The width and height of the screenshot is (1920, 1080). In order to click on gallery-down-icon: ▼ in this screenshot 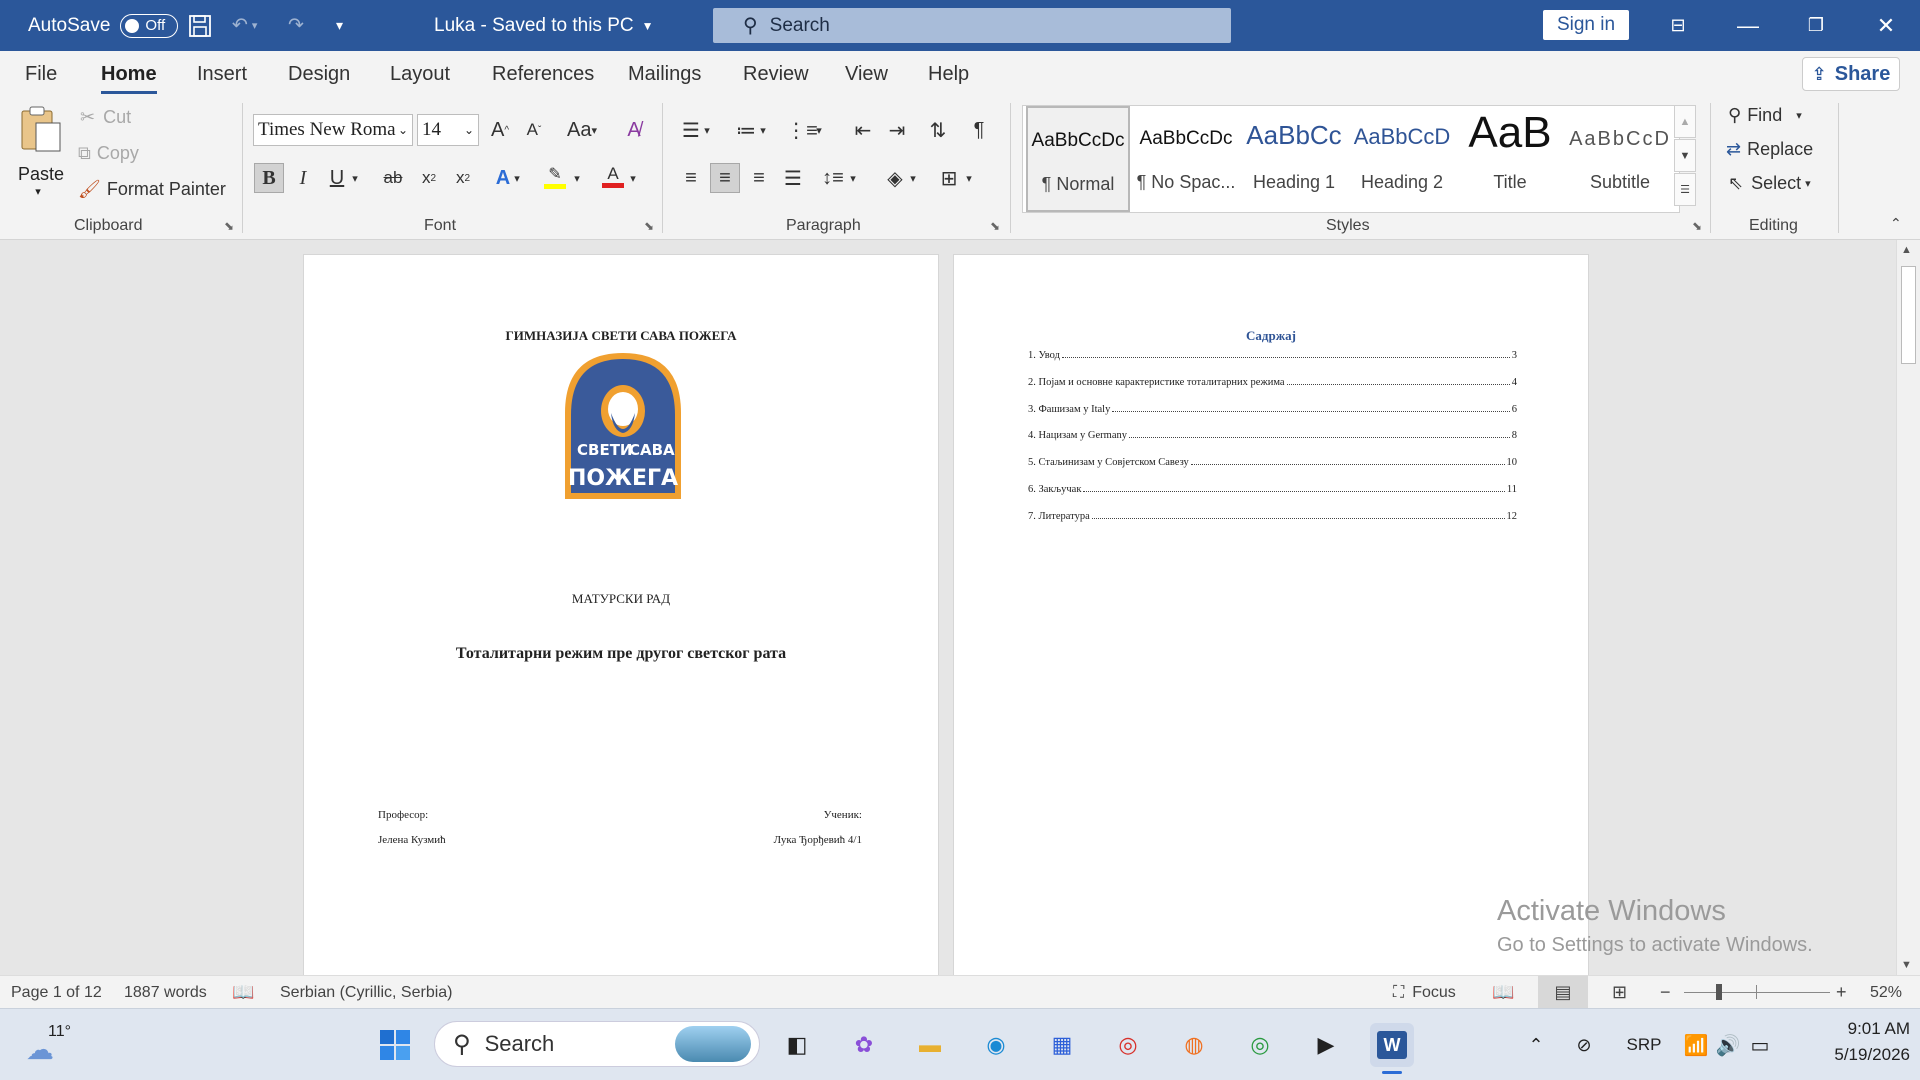, I will do `click(1685, 155)`.